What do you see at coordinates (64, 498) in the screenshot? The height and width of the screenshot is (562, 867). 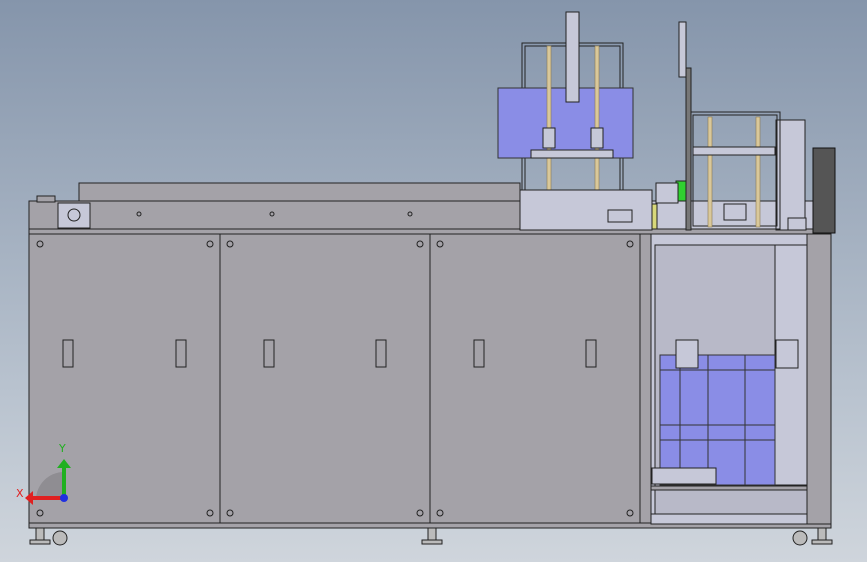 I see `z-axis-dot` at bounding box center [64, 498].